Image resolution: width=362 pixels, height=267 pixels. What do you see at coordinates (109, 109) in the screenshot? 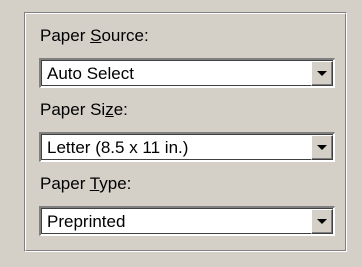
I see `paper-size-accelerator: z` at bounding box center [109, 109].